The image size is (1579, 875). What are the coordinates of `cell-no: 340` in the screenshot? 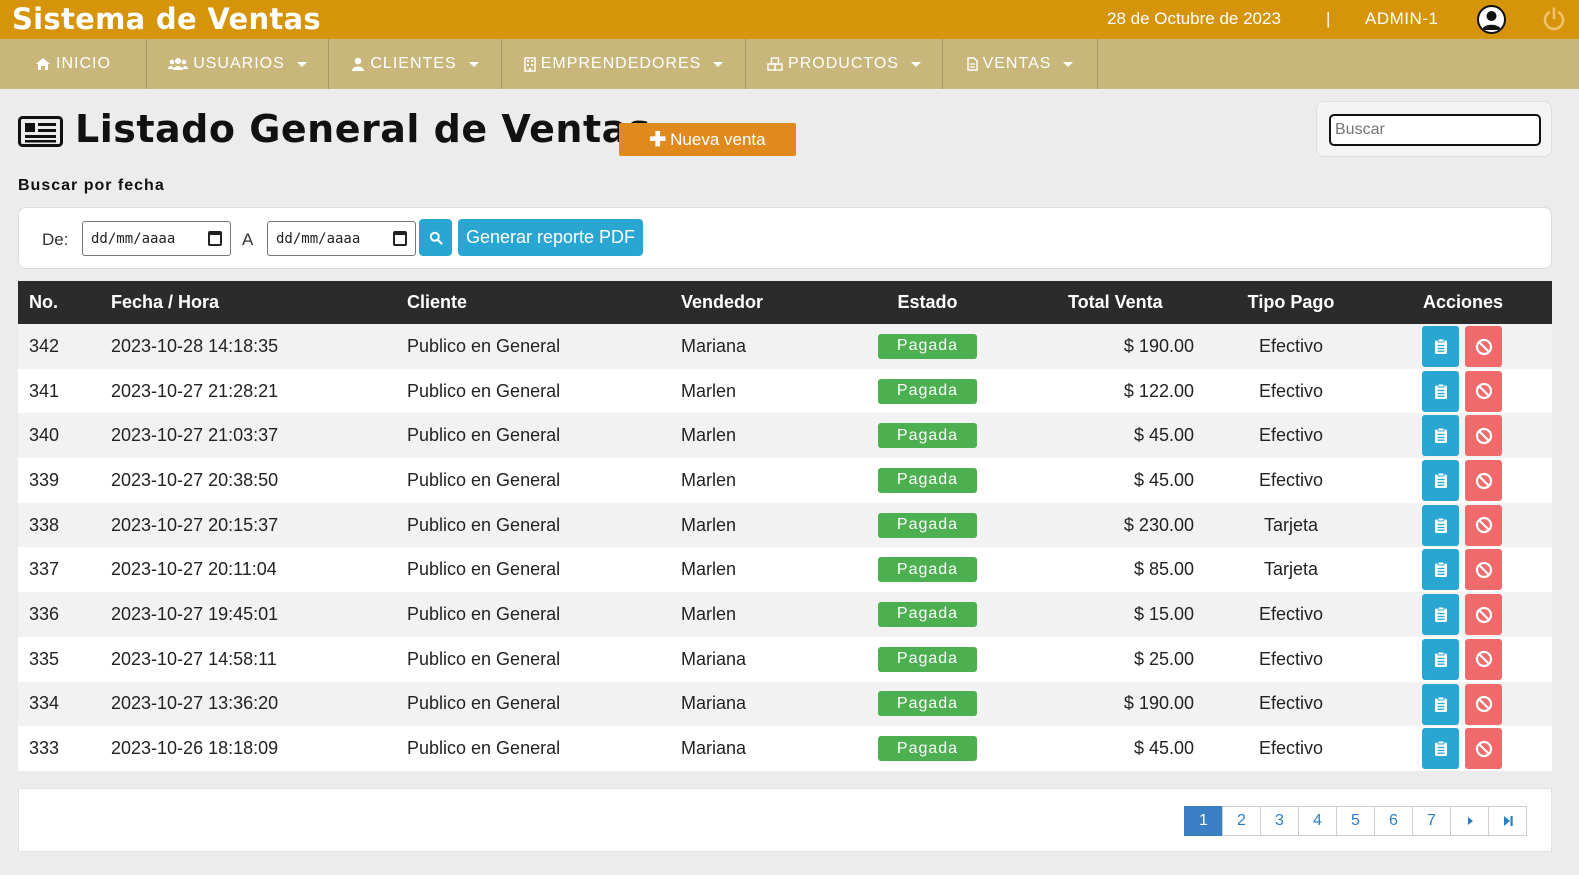 It's located at (44, 435).